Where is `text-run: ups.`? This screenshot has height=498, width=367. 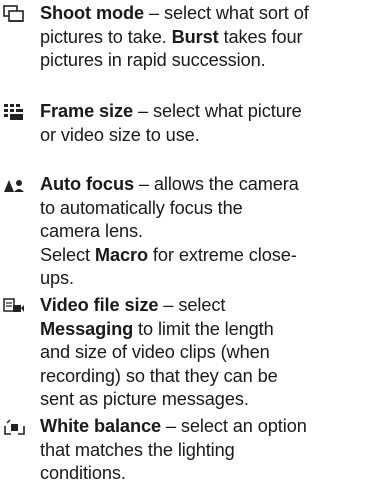
text-run: ups. is located at coordinates (57, 278).